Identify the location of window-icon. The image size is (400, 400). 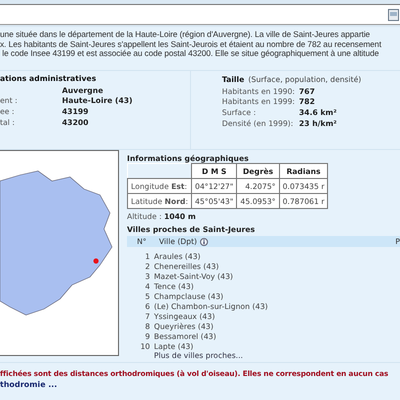
(393, 14).